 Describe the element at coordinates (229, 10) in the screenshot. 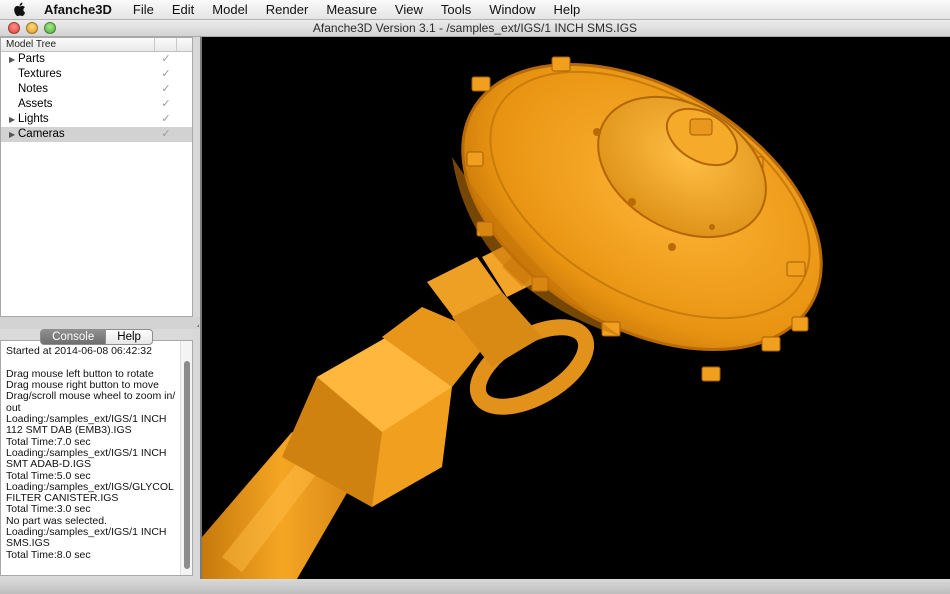

I see `menu-model: Model` at that location.